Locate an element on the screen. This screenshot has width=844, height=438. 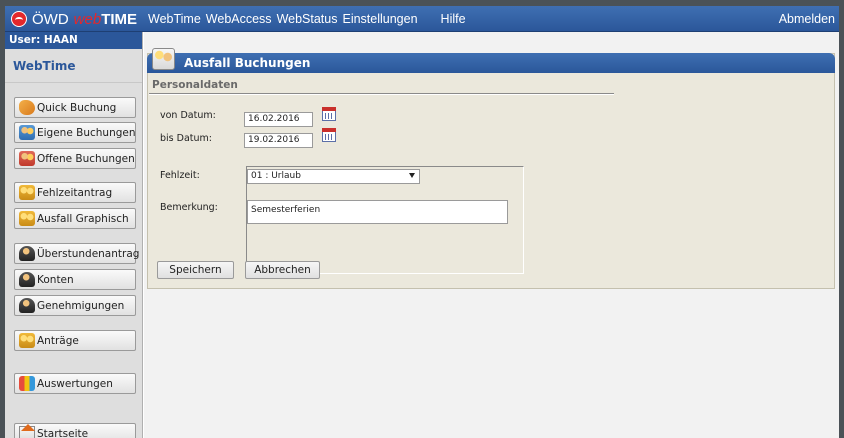
ueberstundenantrag-label: Überstundenantrag is located at coordinates (88, 253).